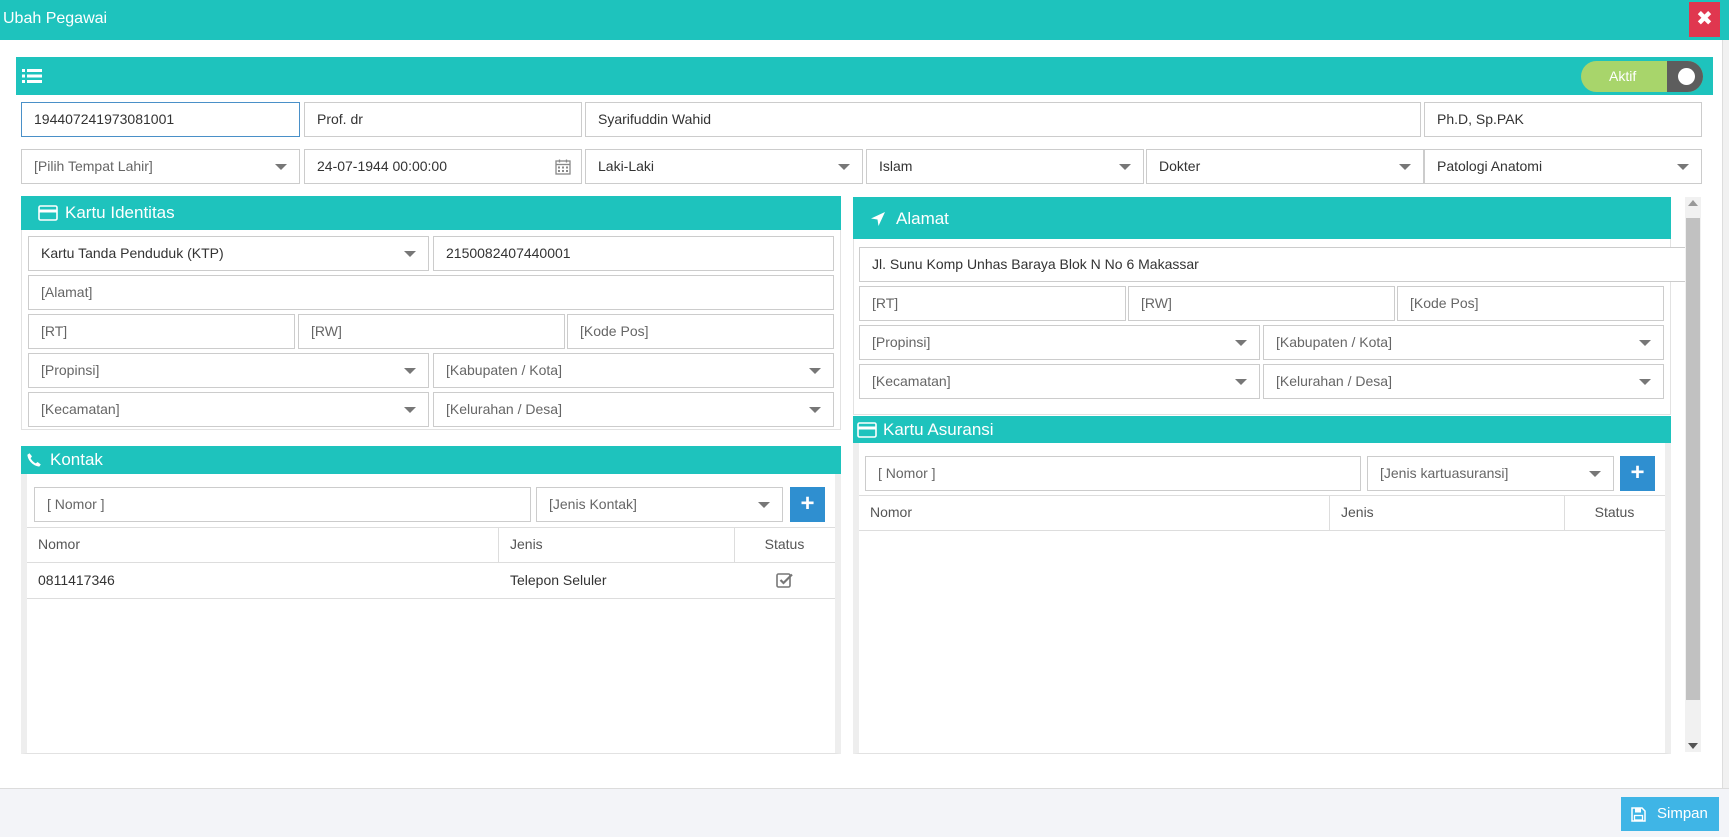 The width and height of the screenshot is (1729, 837). I want to click on jenis-kartu-value: Kartu Tanda Penduduk (KTP), so click(132, 253).